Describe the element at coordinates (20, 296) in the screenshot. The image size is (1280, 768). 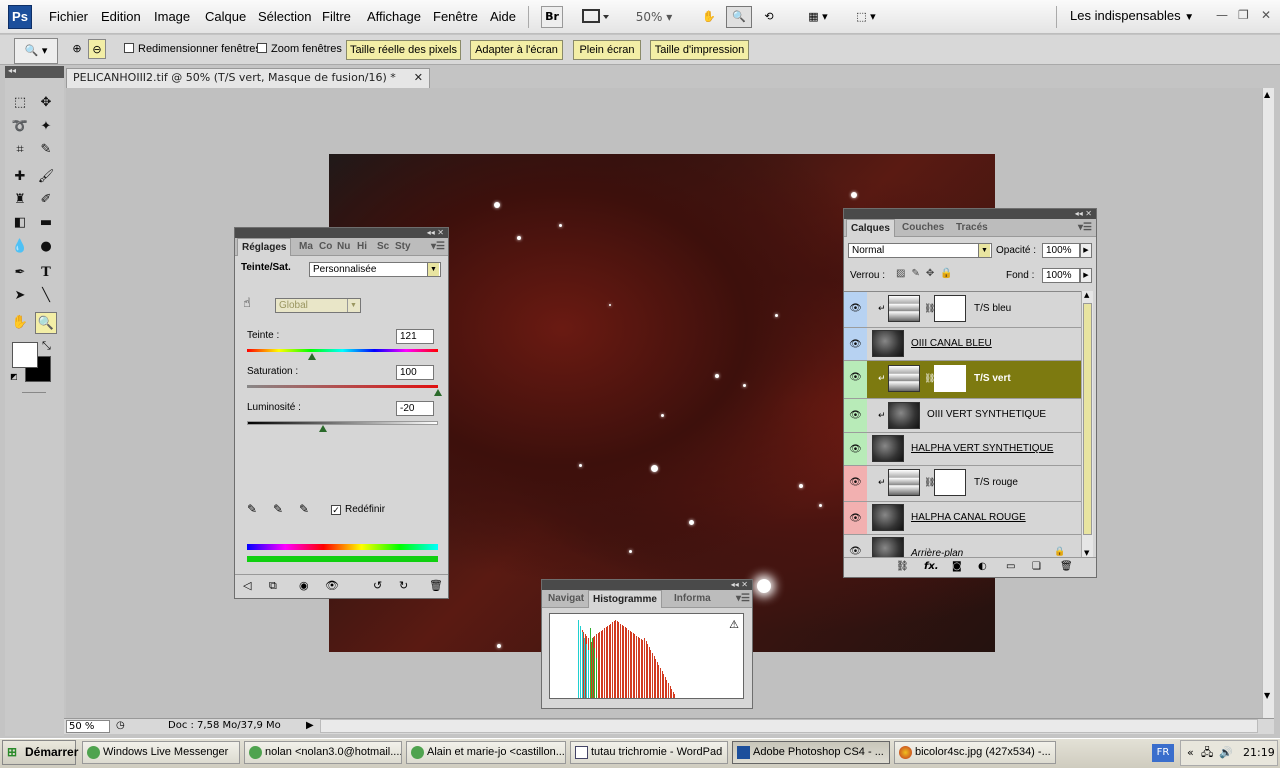
I see `path-selection-icon: ➤` at that location.